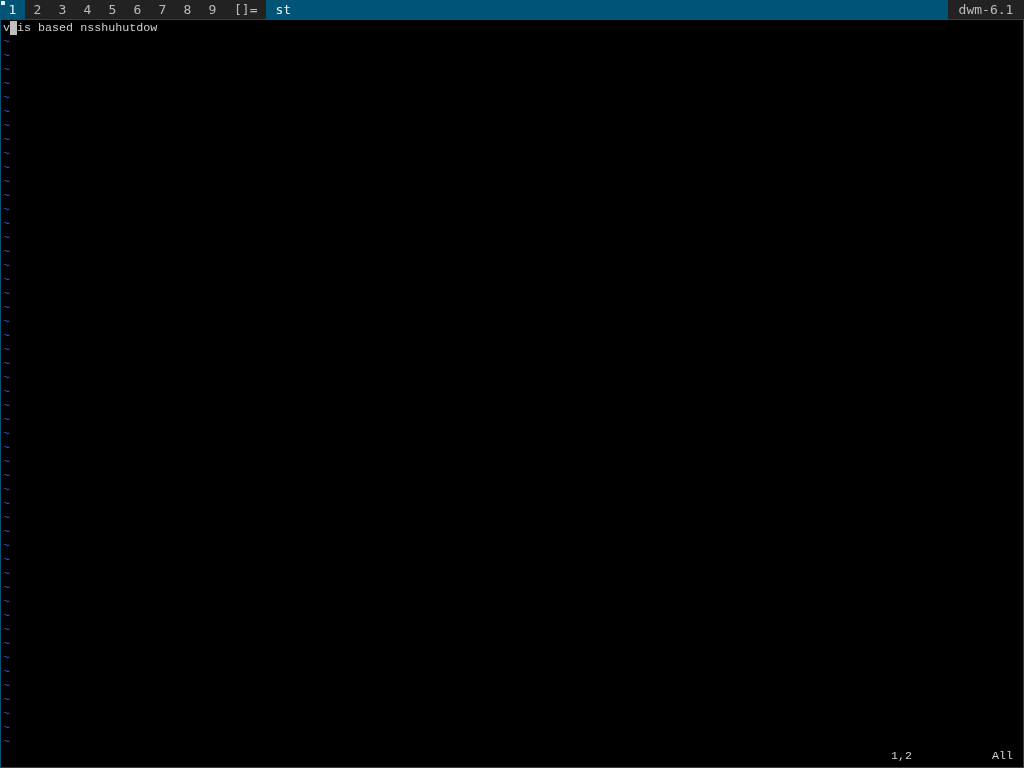  I want to click on window-title: st, so click(283, 9).